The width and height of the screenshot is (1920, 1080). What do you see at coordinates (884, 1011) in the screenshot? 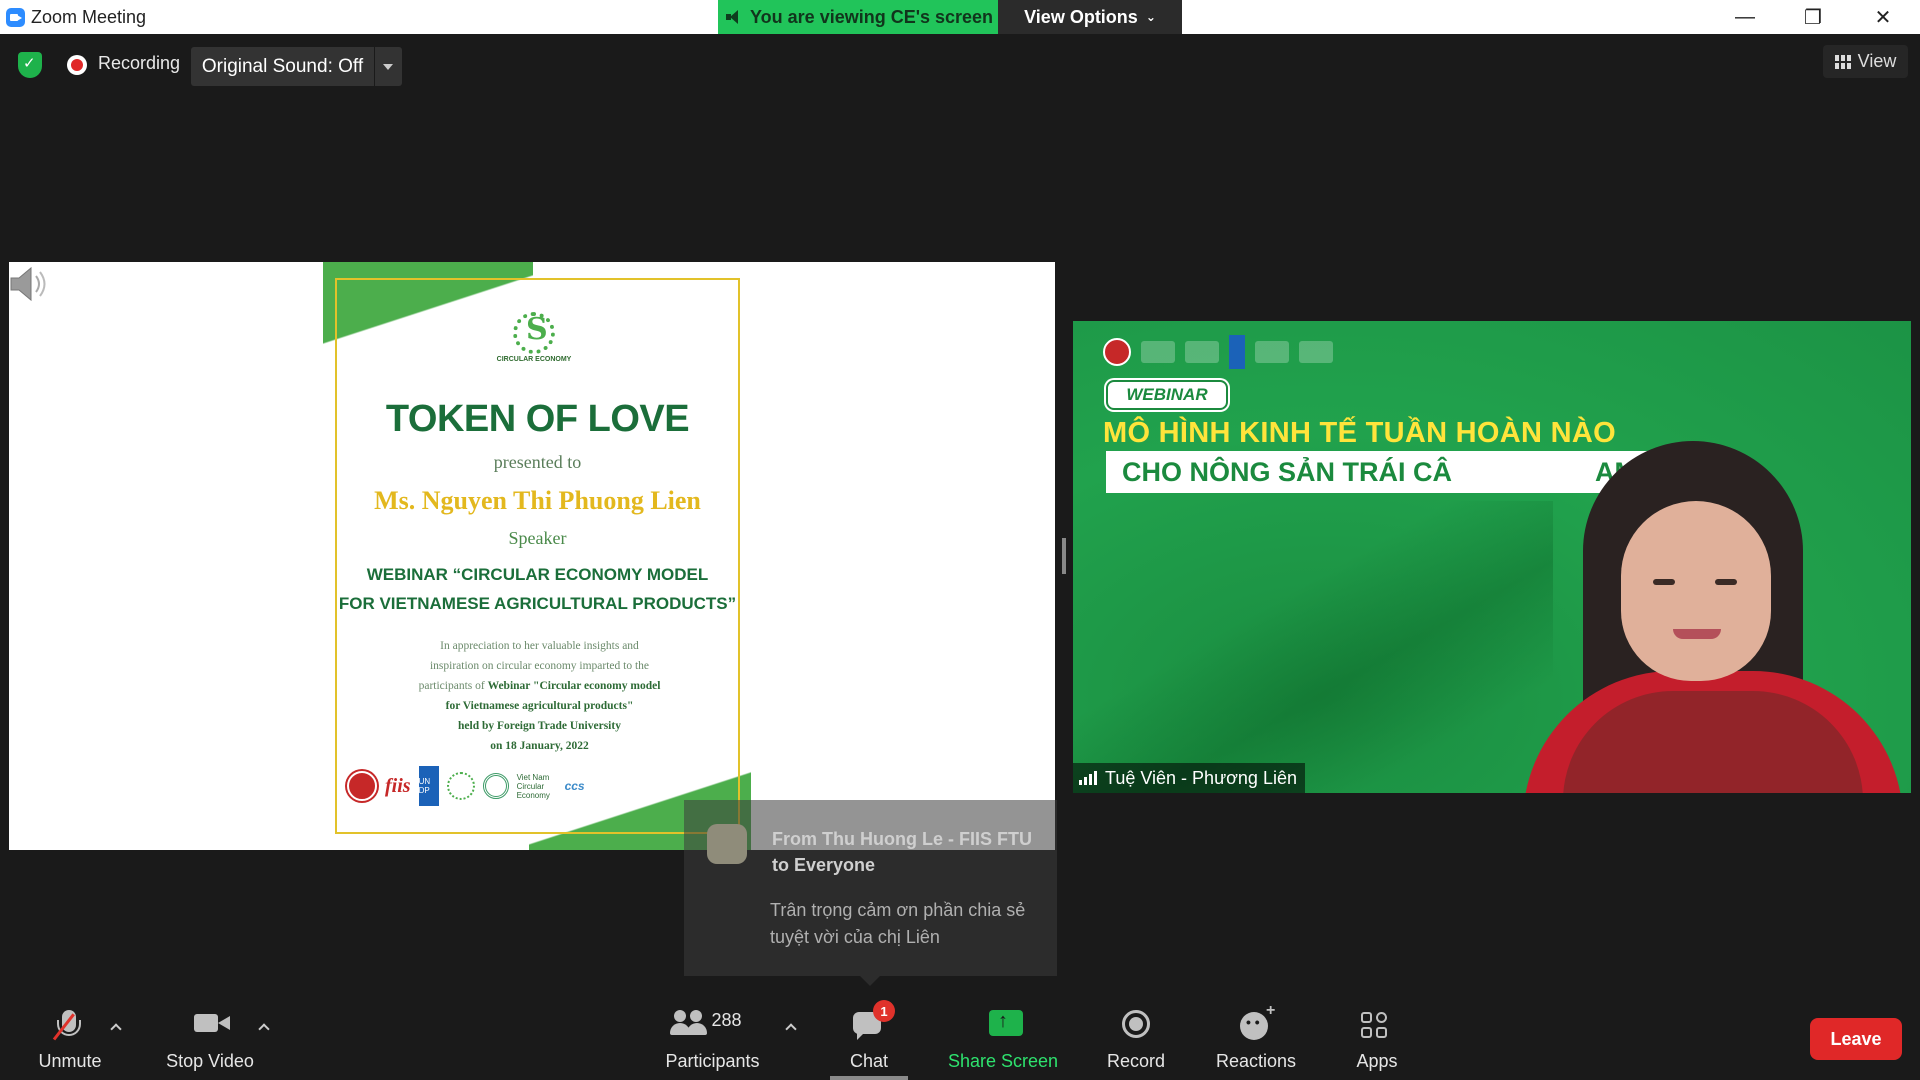
I see `chat-unread-badge: 1` at bounding box center [884, 1011].